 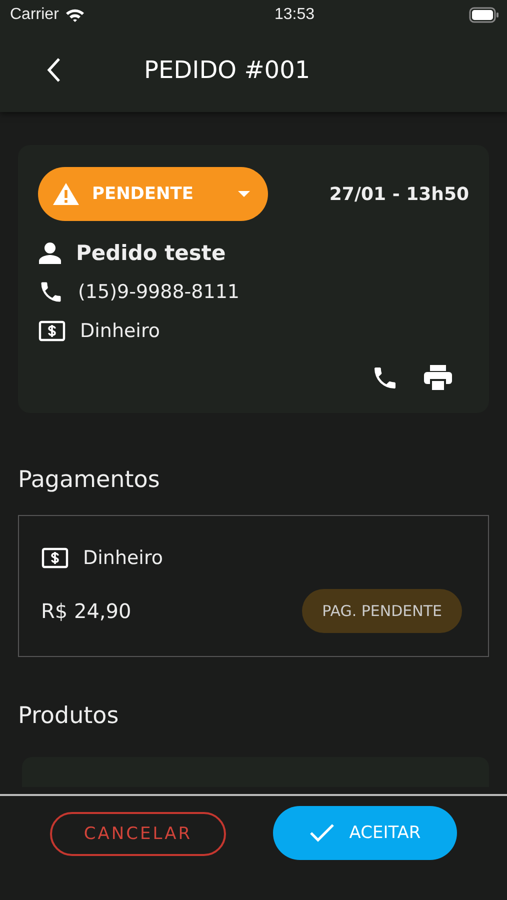 What do you see at coordinates (399, 194) in the screenshot?
I see `order-datetime: 27/01 - 13h50` at bounding box center [399, 194].